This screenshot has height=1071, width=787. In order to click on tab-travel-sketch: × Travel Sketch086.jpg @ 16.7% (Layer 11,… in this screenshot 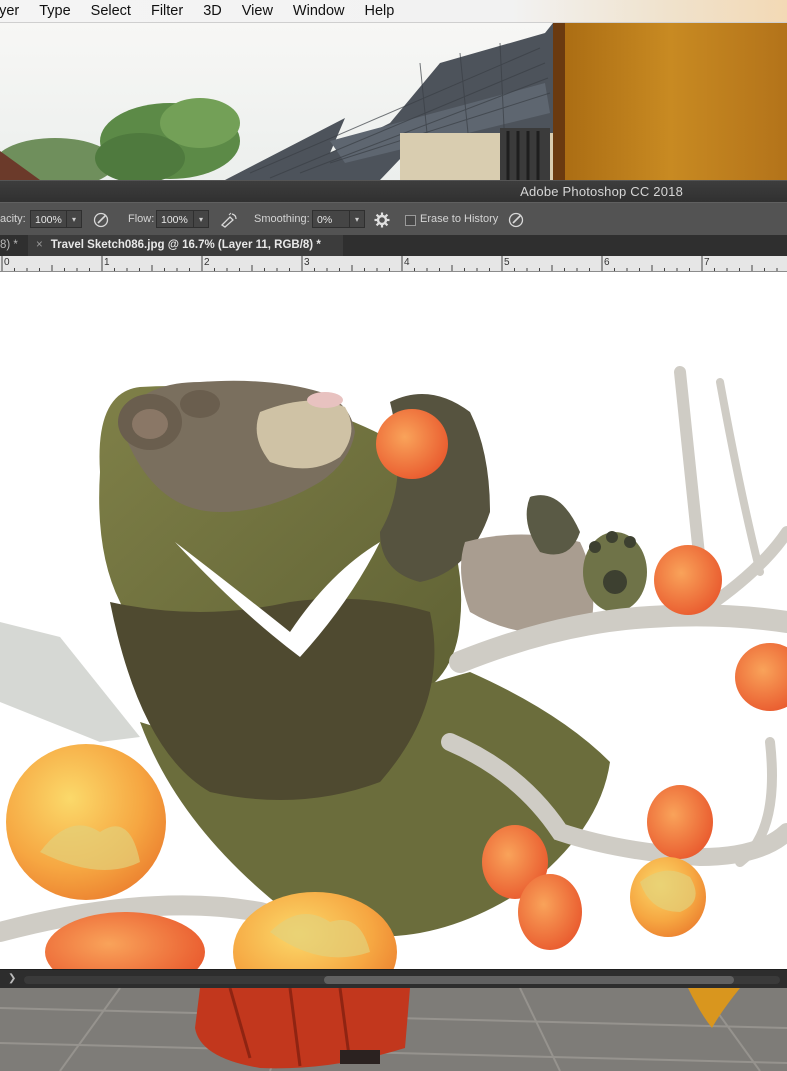, I will do `click(185, 245)`.